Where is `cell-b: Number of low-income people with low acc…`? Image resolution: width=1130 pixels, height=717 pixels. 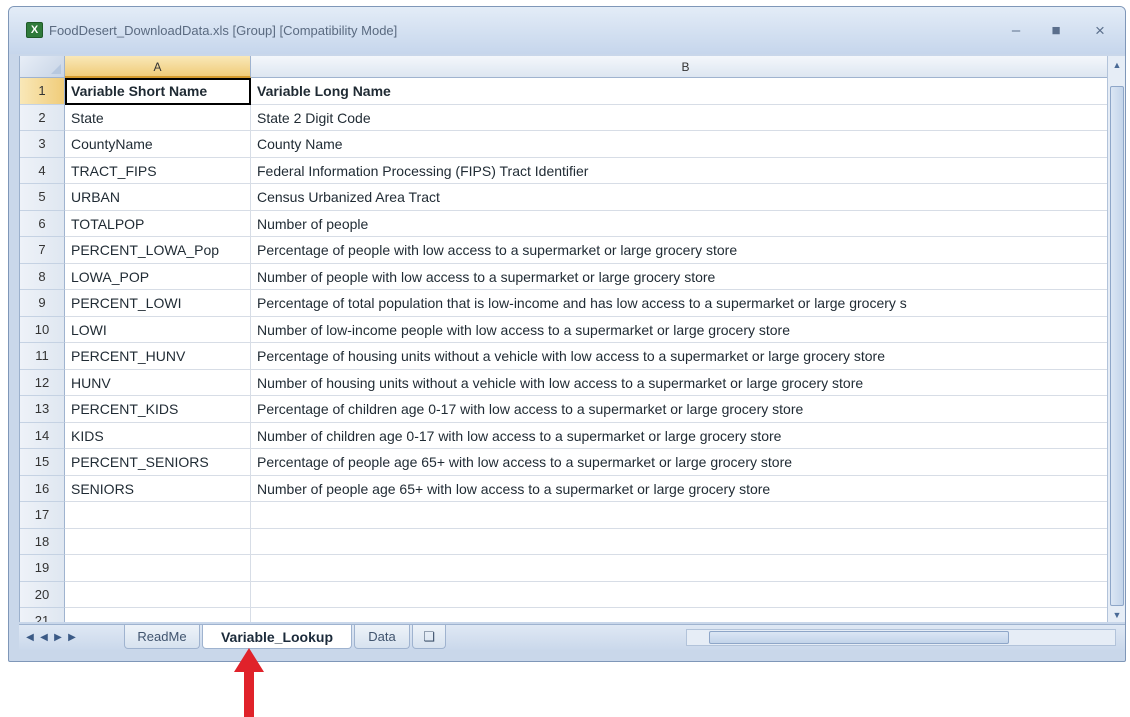
cell-b: Number of low-income people with low acc… is located at coordinates (679, 330).